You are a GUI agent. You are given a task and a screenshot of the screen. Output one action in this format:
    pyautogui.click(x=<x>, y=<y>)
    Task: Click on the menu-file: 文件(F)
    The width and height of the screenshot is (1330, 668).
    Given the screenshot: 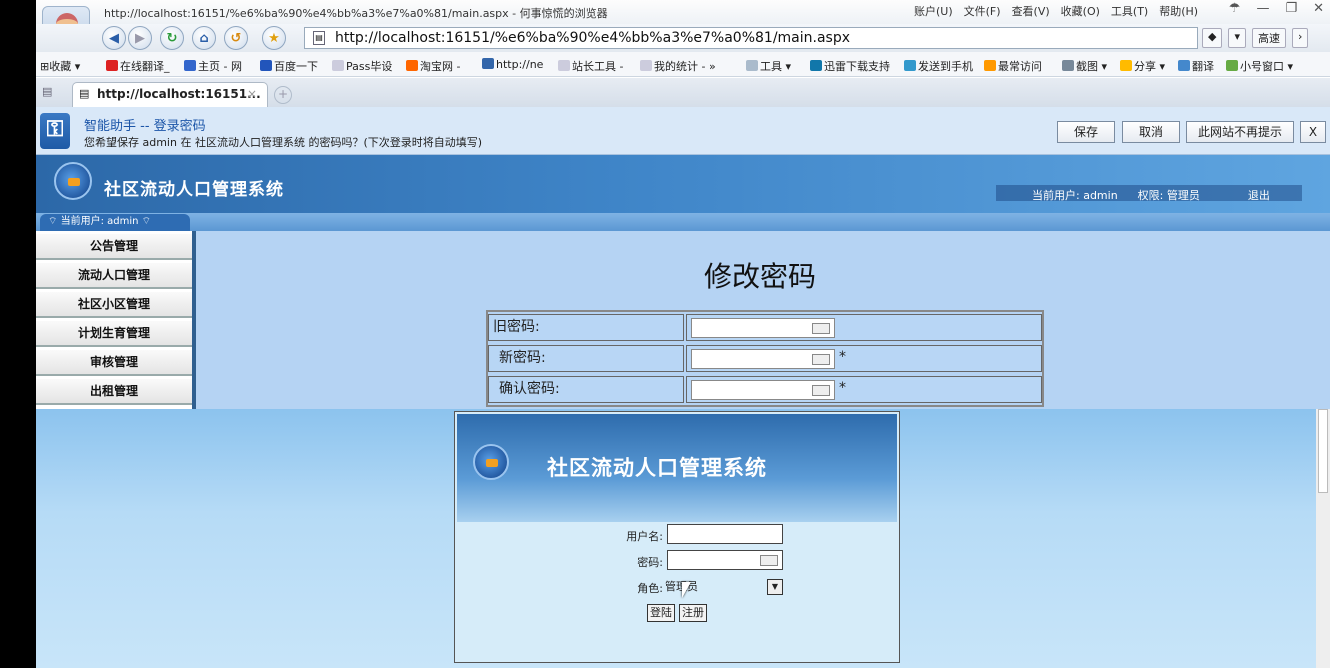 What is the action you would take?
    pyautogui.click(x=982, y=11)
    